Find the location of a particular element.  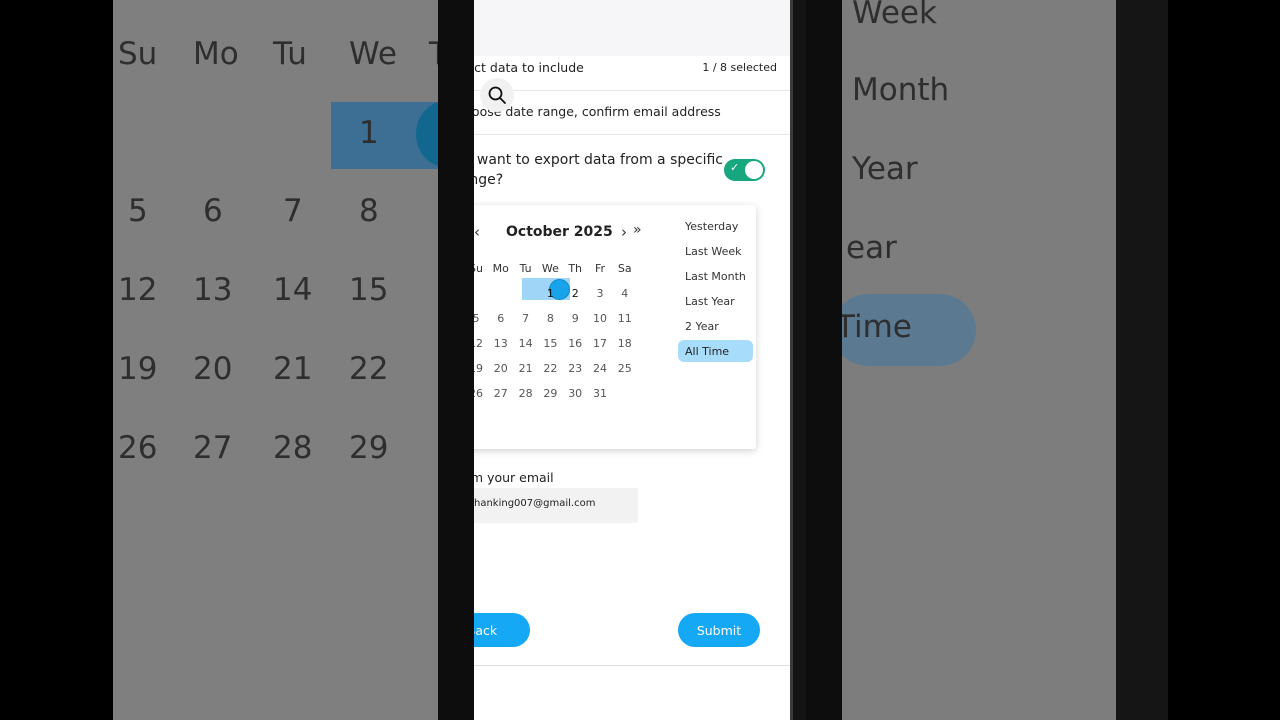

calendar-day: 30 is located at coordinates (575, 393).